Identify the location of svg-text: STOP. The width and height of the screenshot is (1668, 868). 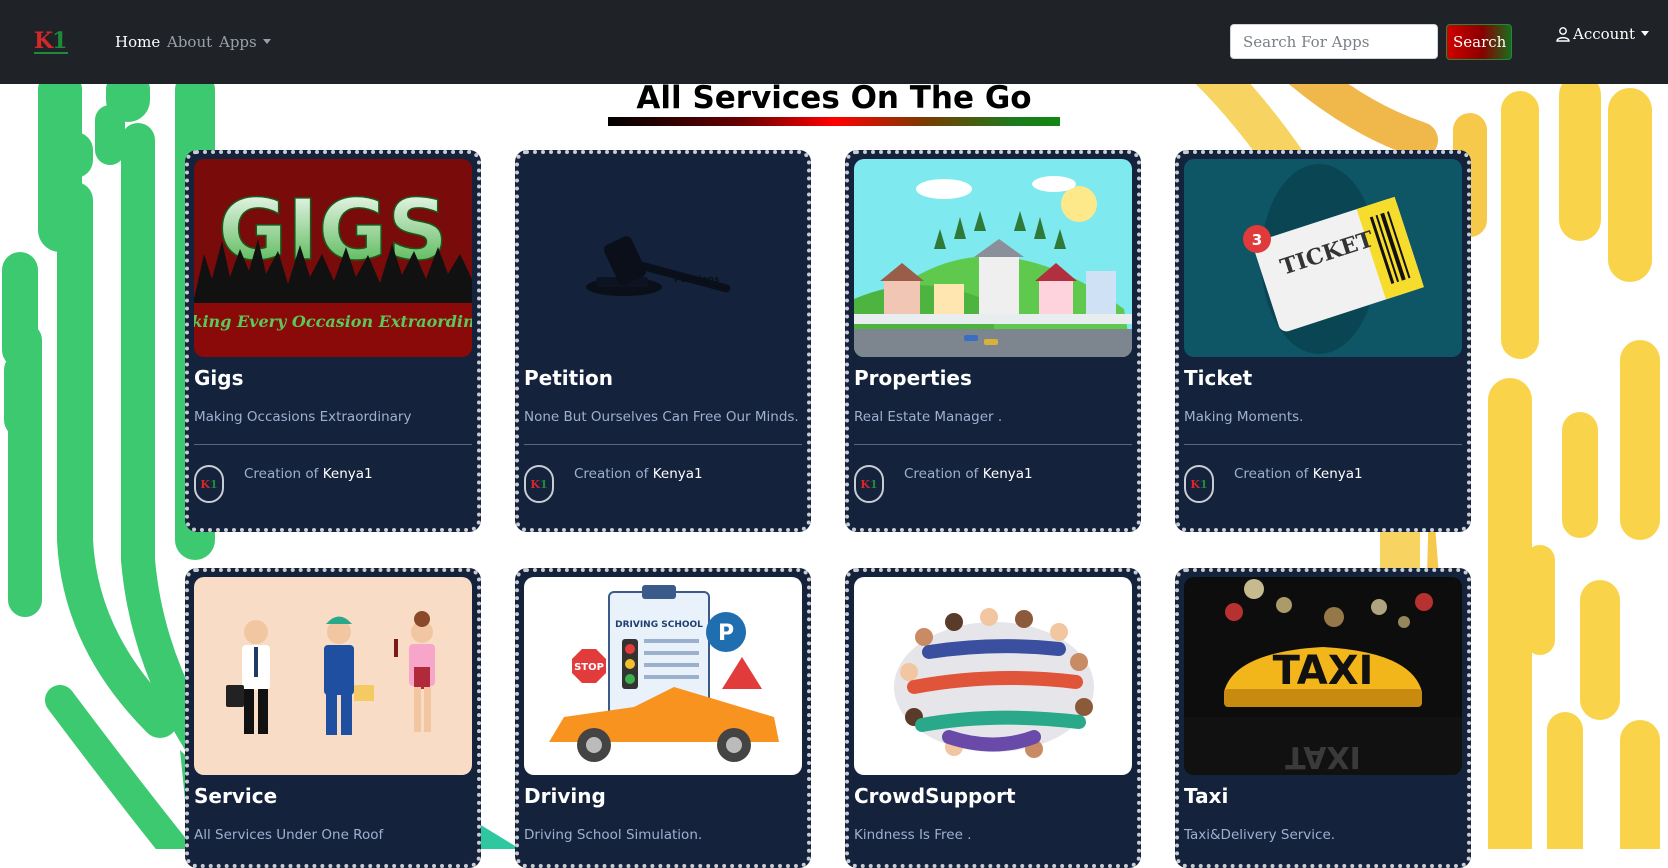
(589, 667).